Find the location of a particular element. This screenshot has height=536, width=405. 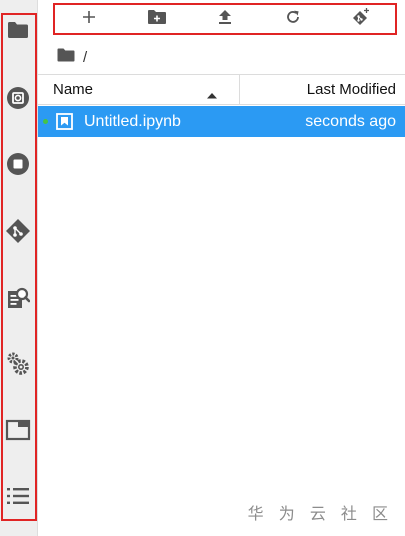

plus-icon is located at coordinates (89, 19).